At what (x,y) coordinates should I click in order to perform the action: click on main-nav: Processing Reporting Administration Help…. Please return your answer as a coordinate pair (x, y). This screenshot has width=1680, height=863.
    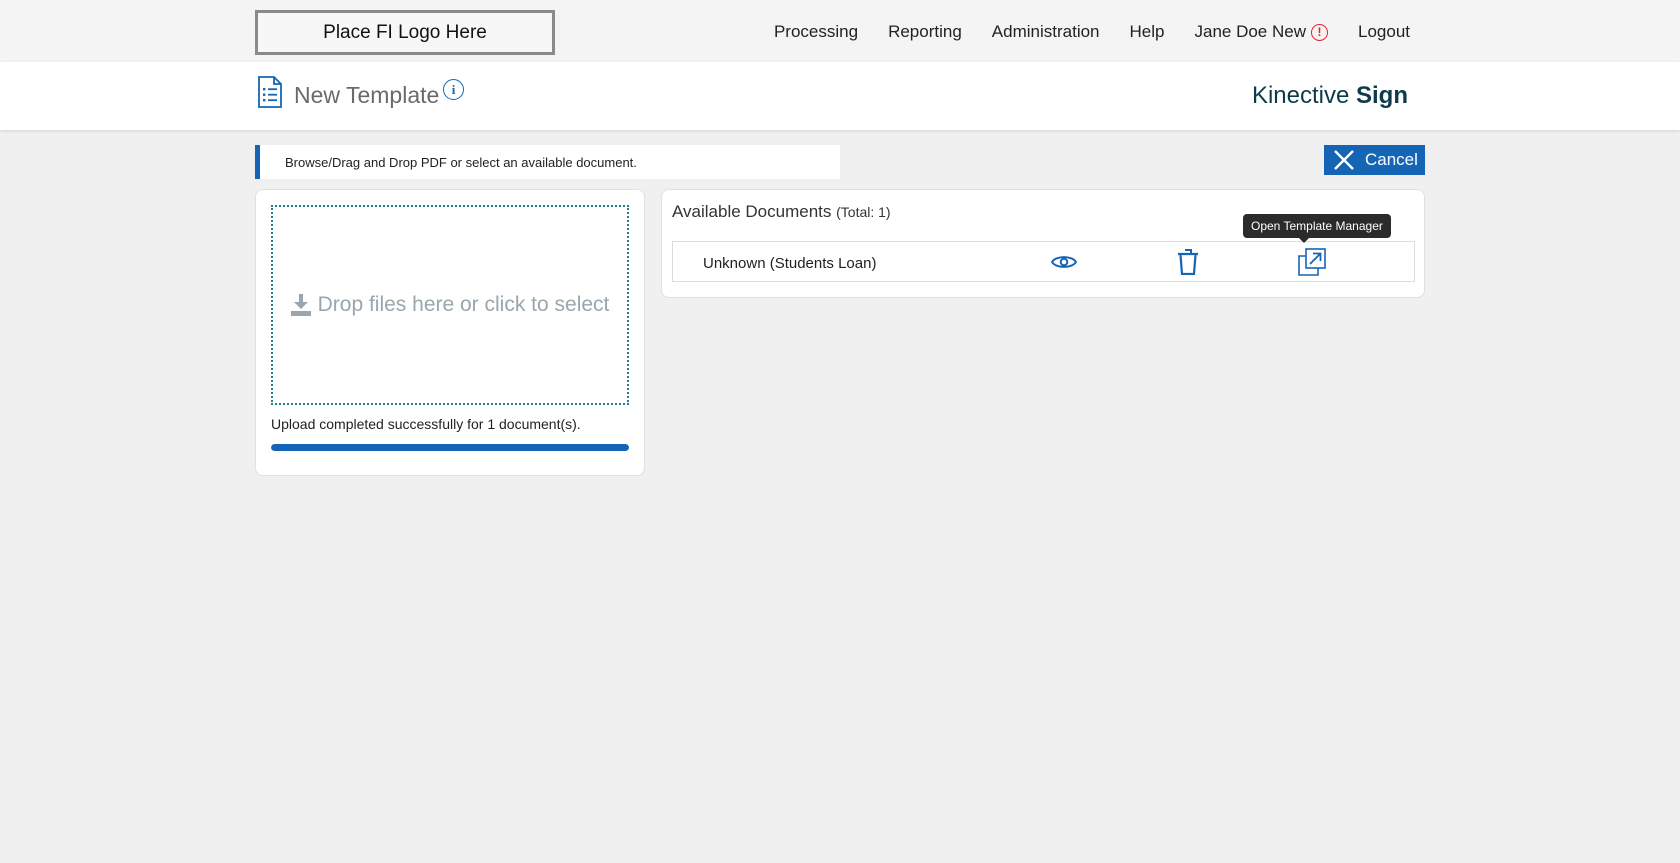
    Looking at the image, I should click on (1092, 32).